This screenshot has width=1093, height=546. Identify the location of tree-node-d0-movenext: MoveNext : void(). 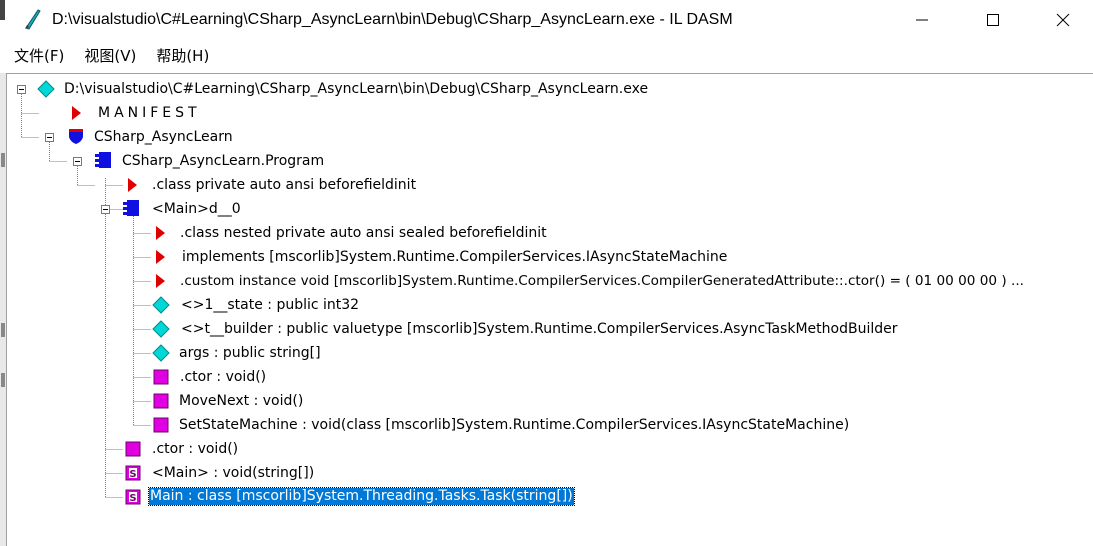
(241, 401).